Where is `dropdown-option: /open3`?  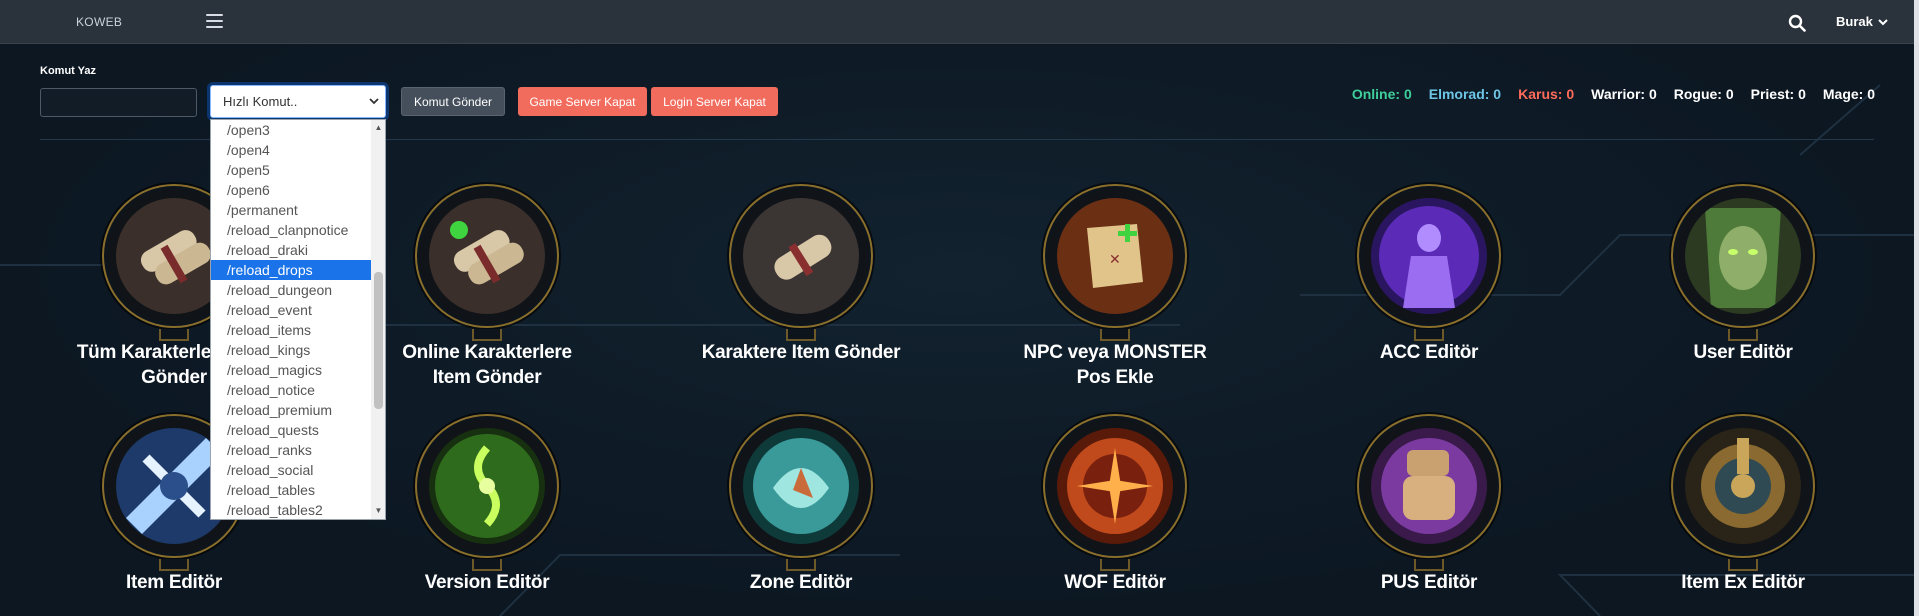 dropdown-option: /open3 is located at coordinates (291, 130).